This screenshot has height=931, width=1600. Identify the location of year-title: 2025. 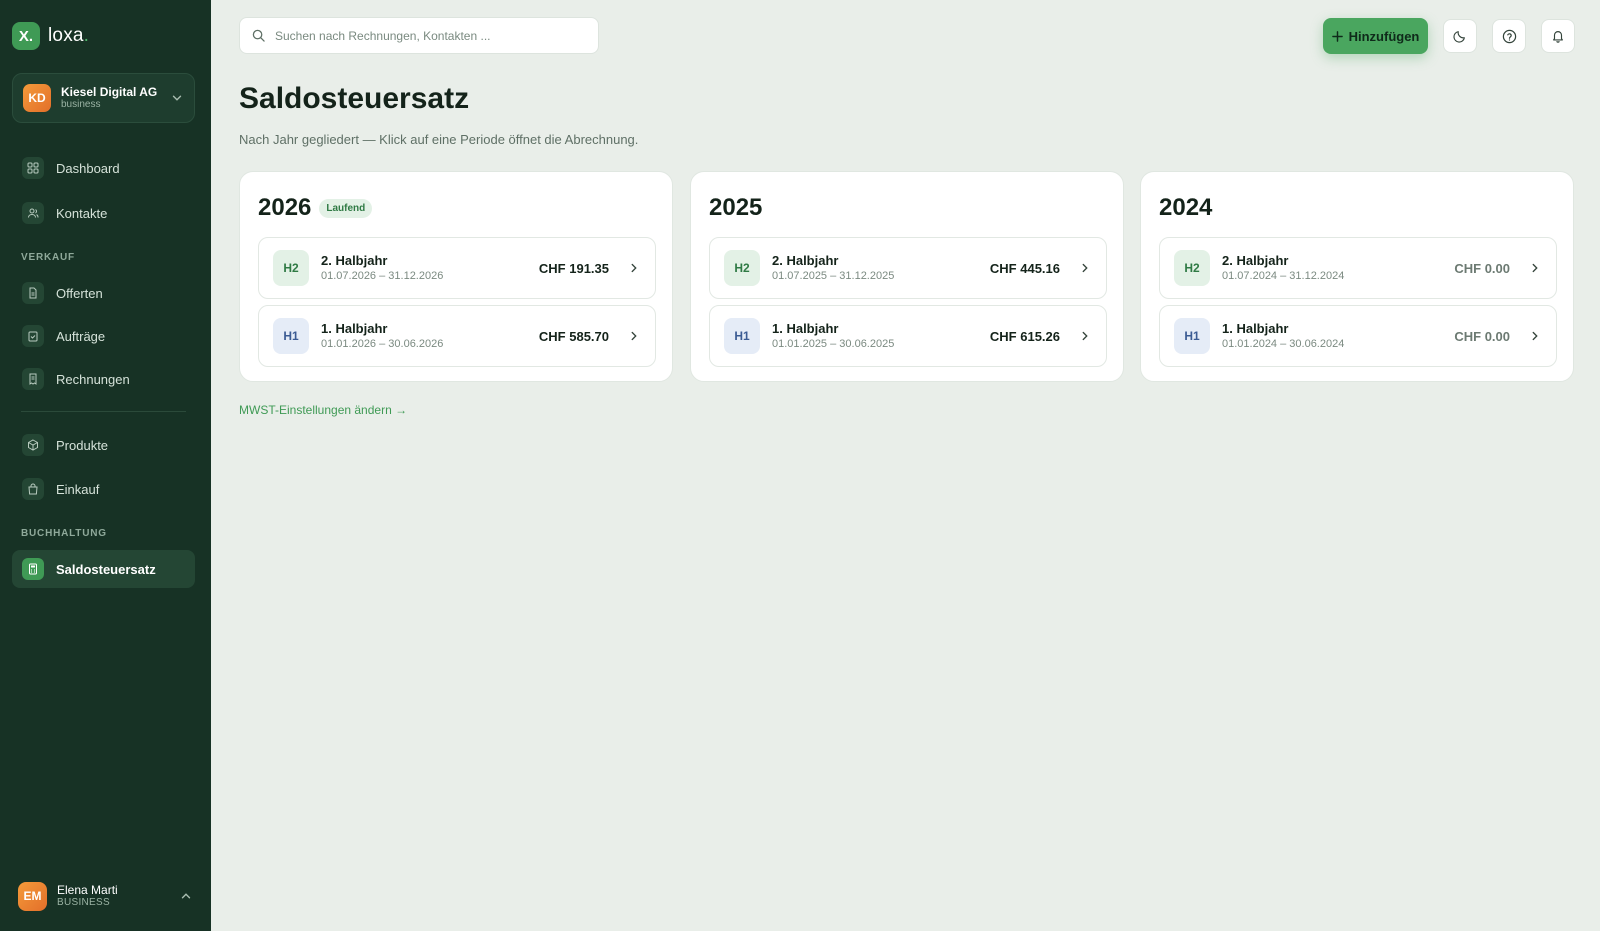
(736, 207).